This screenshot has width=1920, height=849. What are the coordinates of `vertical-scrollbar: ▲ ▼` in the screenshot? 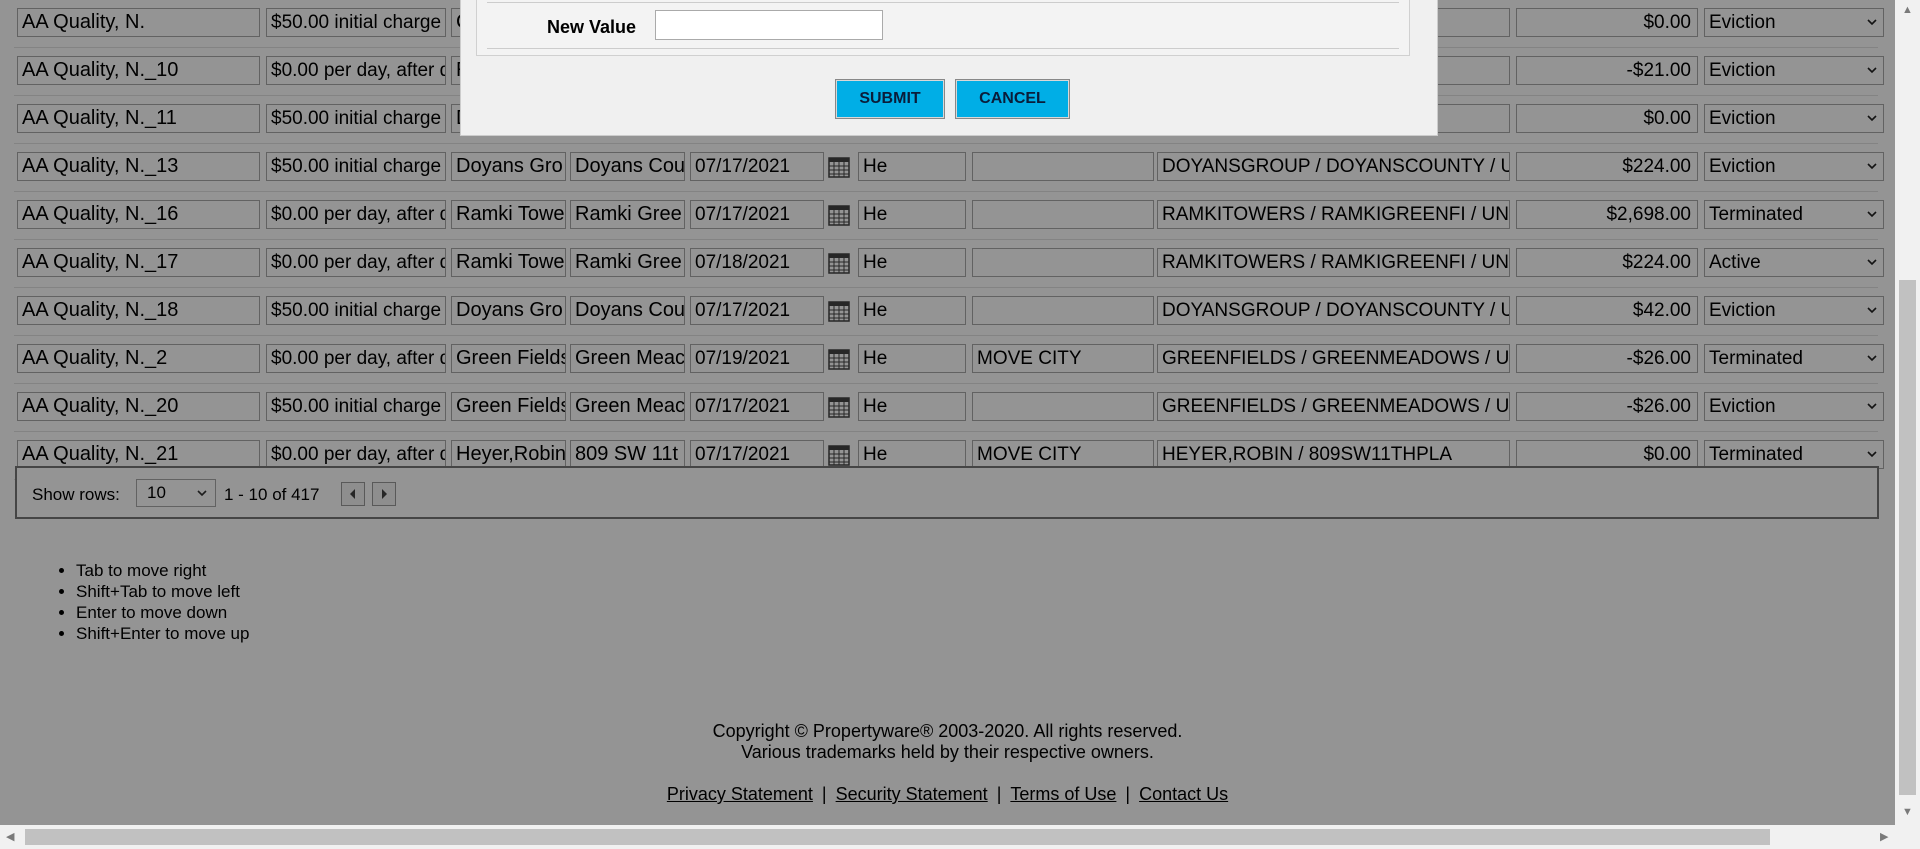 It's located at (1907, 412).